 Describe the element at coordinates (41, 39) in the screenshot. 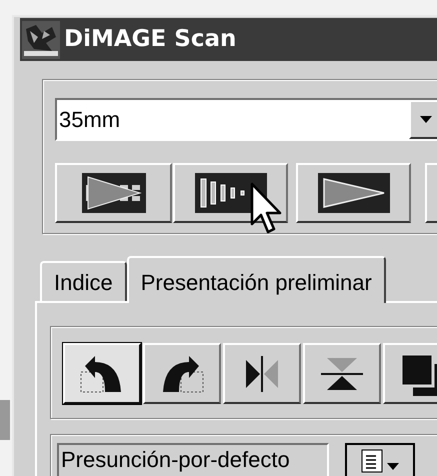

I see `app-icon` at that location.